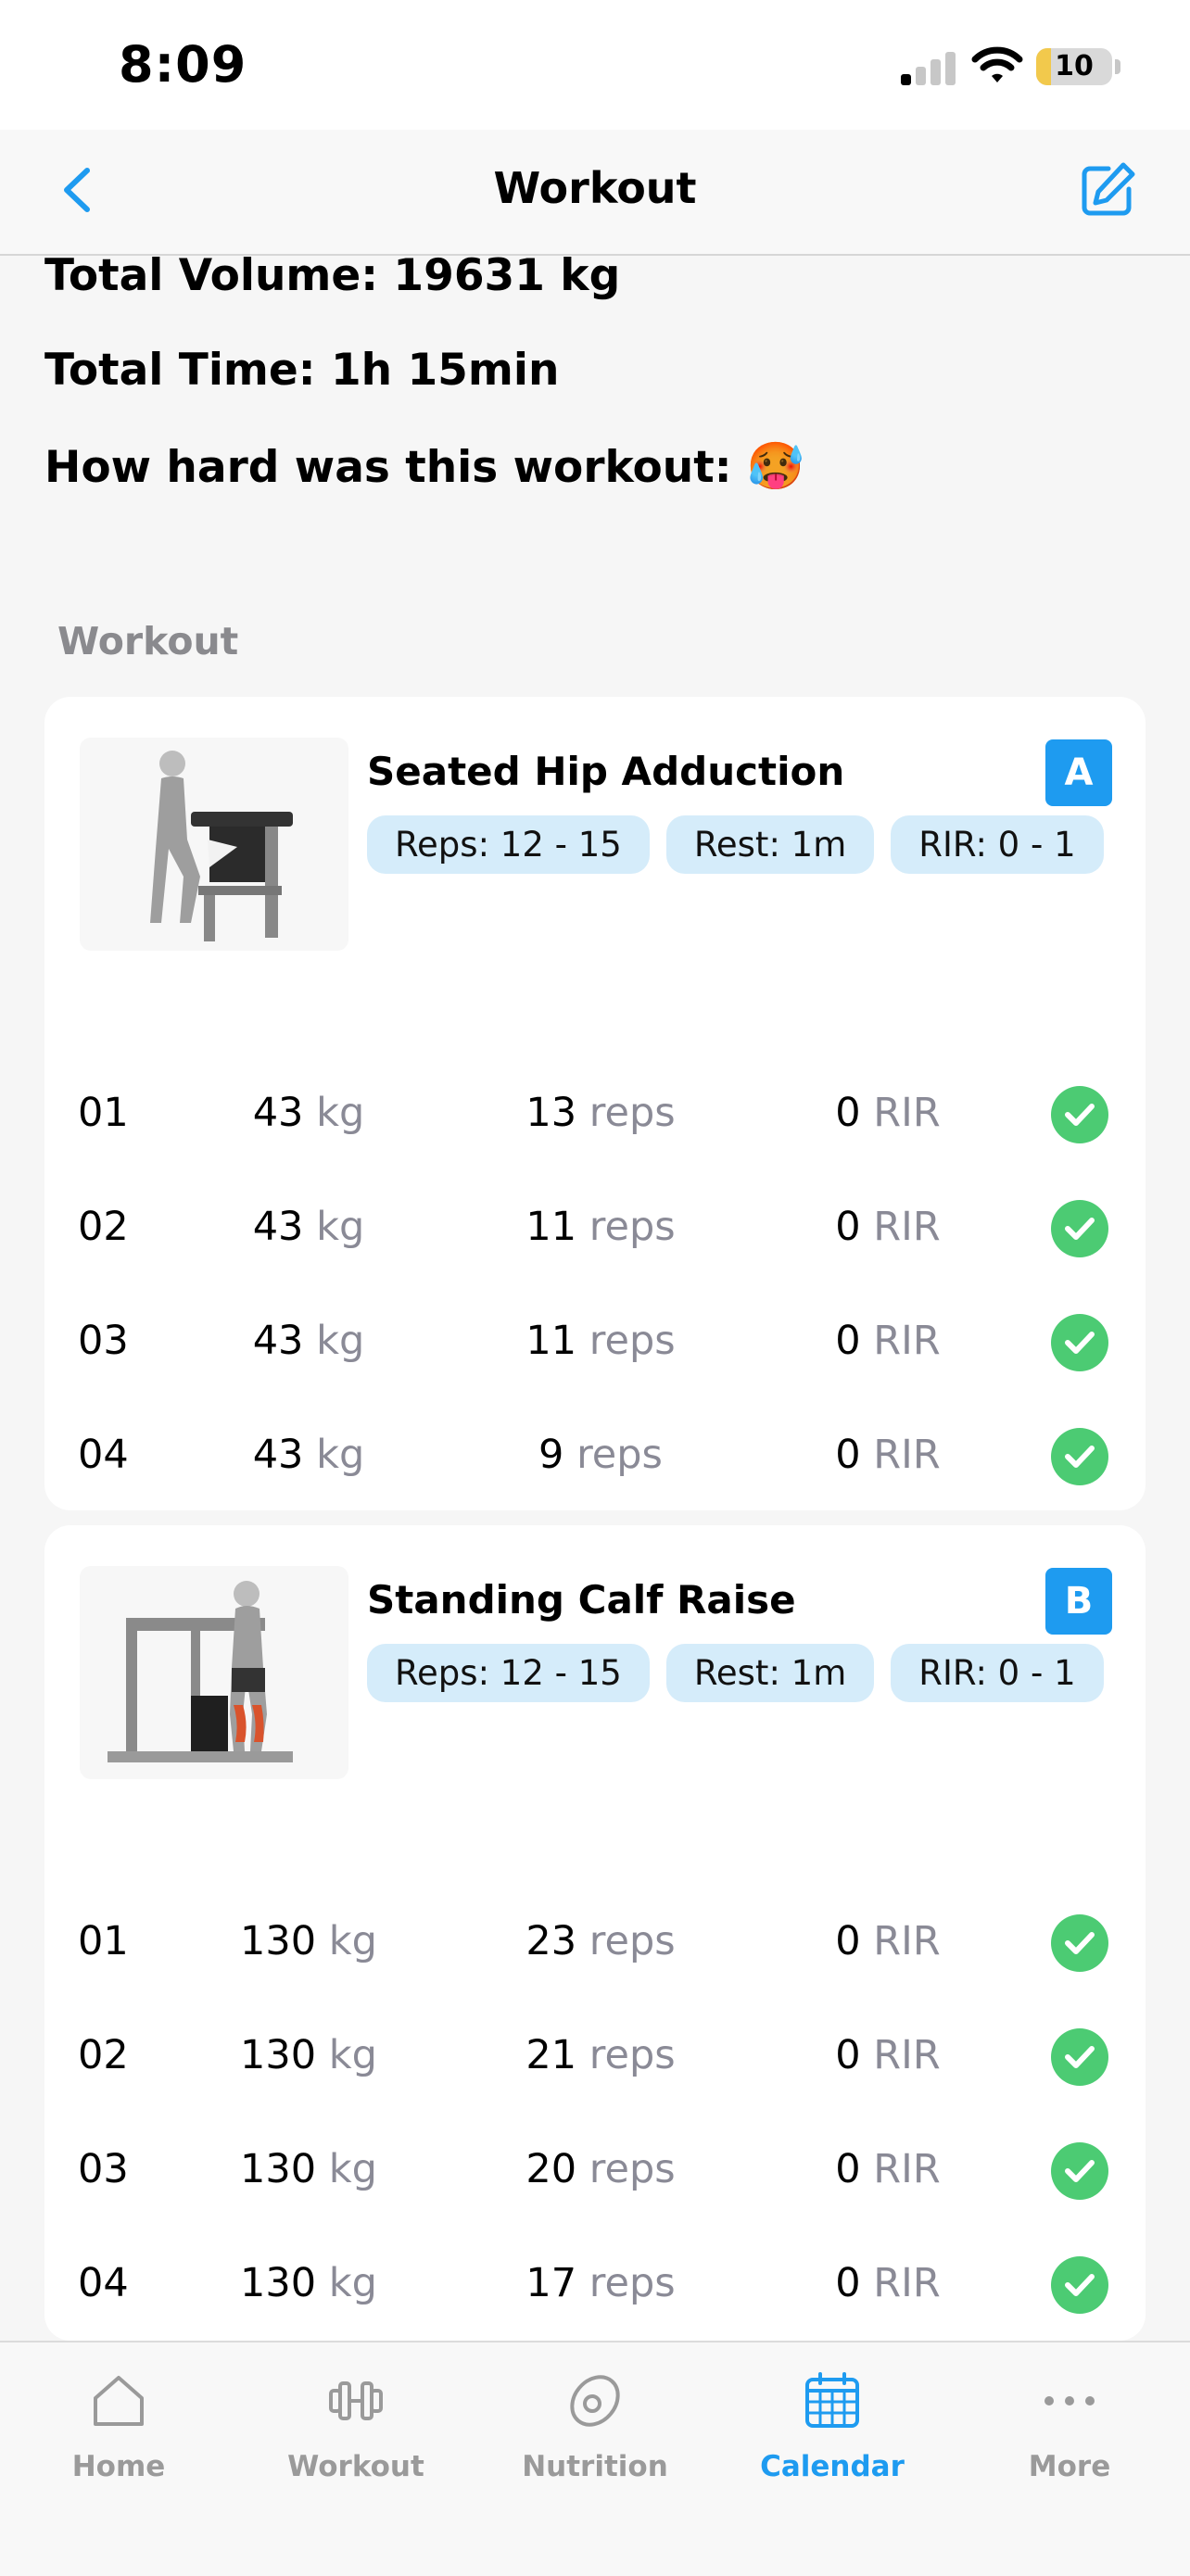 Image resolution: width=1190 pixels, height=2576 pixels. I want to click on section-header: Workout, so click(148, 641).